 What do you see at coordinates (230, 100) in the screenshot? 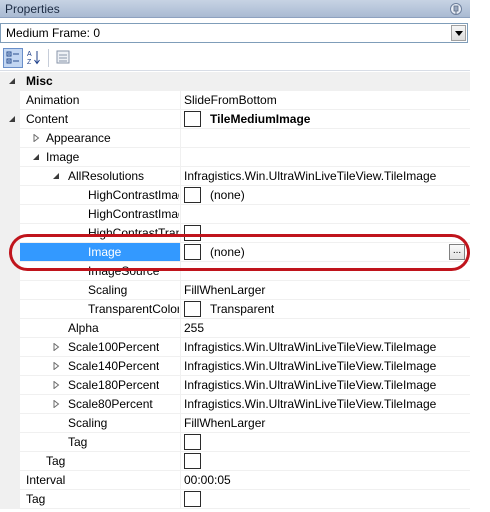
I see `property-value: SlideFromBottom` at bounding box center [230, 100].